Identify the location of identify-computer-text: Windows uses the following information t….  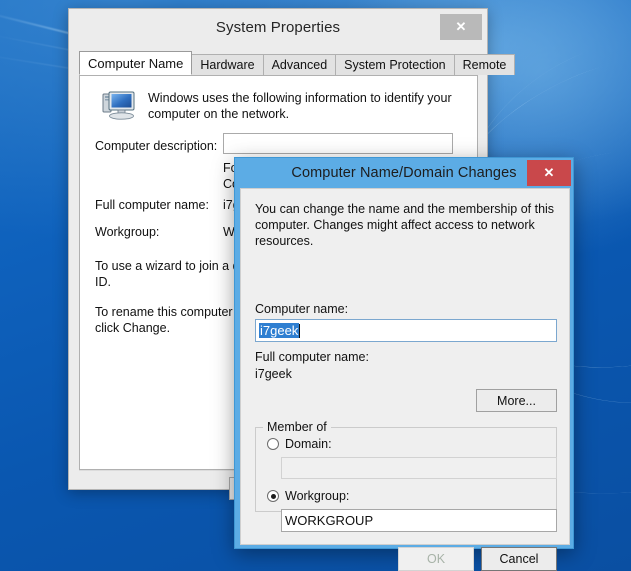
(300, 106).